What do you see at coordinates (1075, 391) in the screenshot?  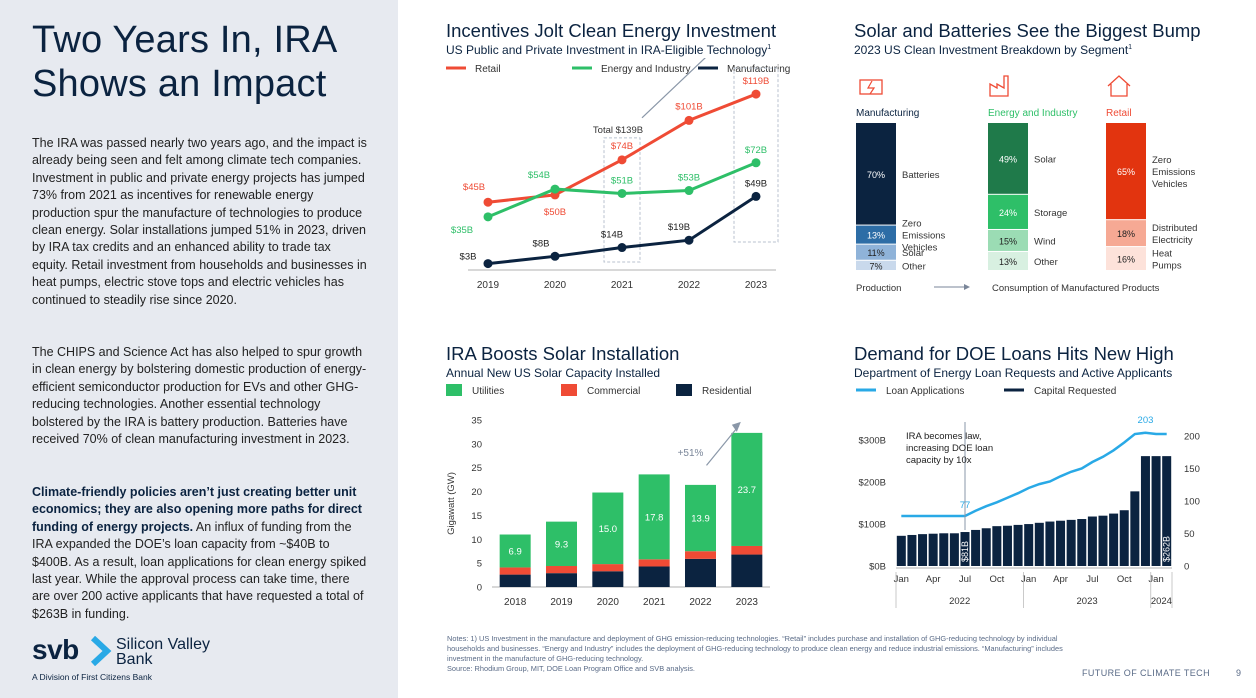 I see `legend-label-1: Capital Requested` at bounding box center [1075, 391].